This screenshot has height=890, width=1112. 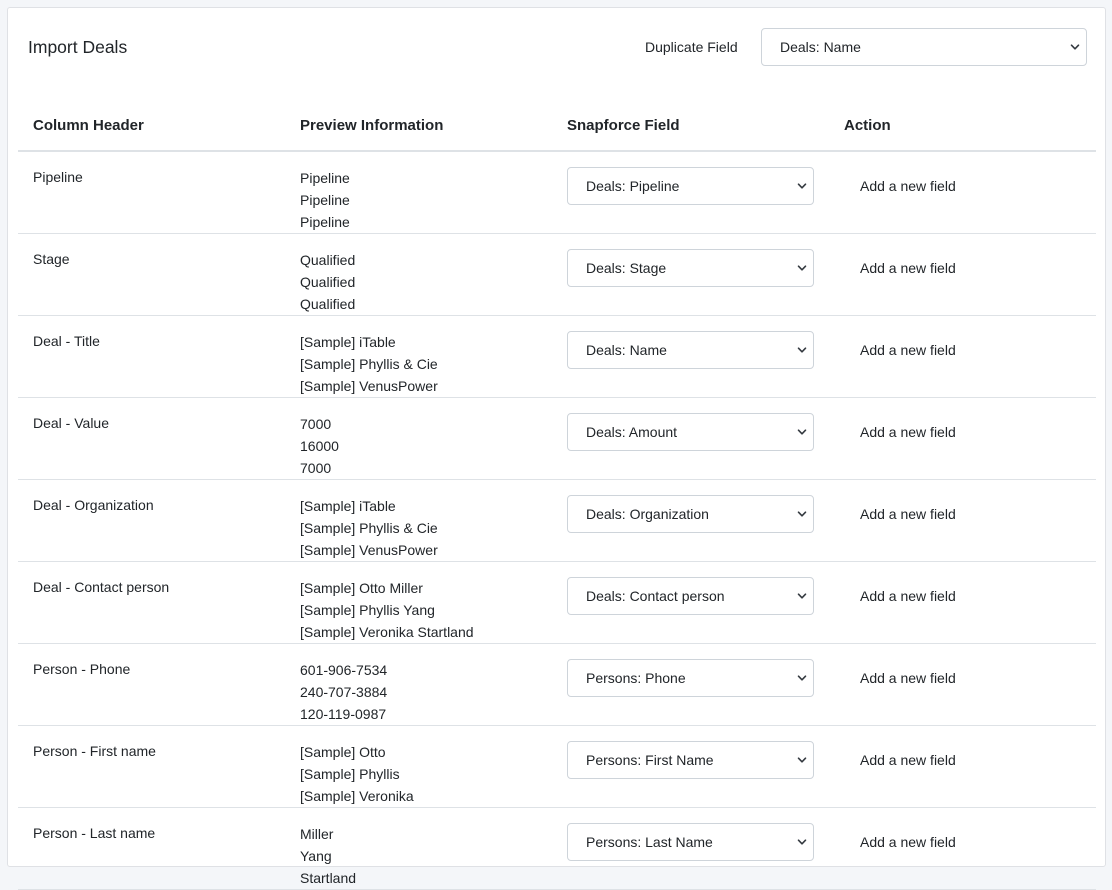 I want to click on card-header: Import Deals Duplicate Field Deals: Name, so click(x=556, y=47).